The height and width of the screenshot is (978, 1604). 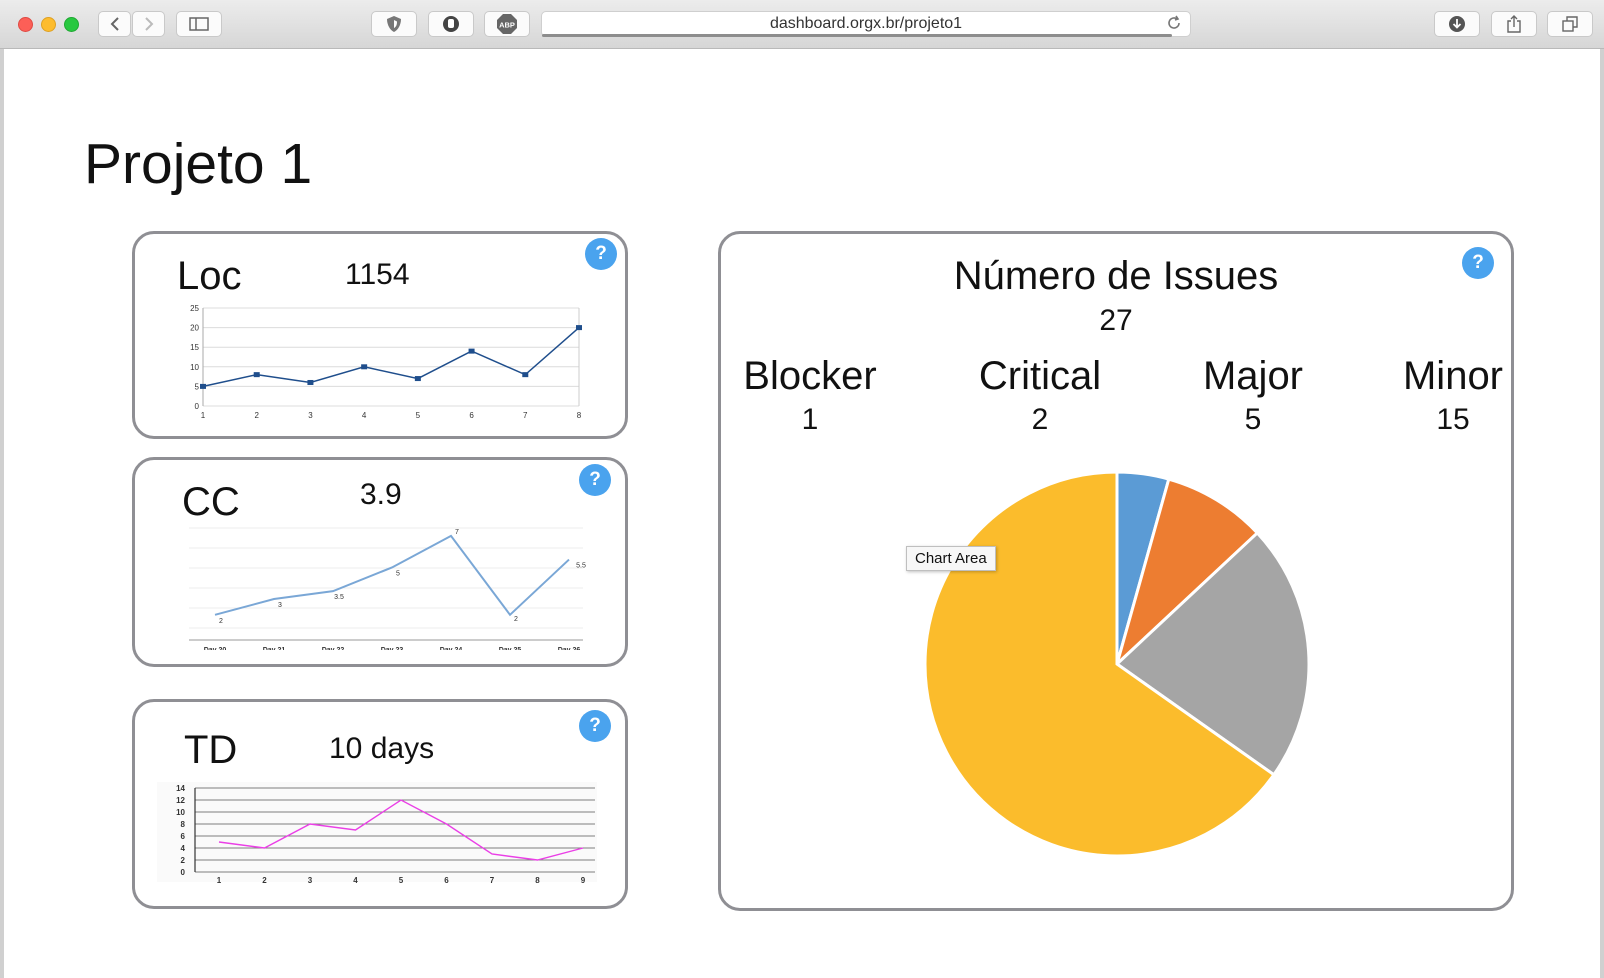 I want to click on x-tick-label: 2, so click(x=256, y=415).